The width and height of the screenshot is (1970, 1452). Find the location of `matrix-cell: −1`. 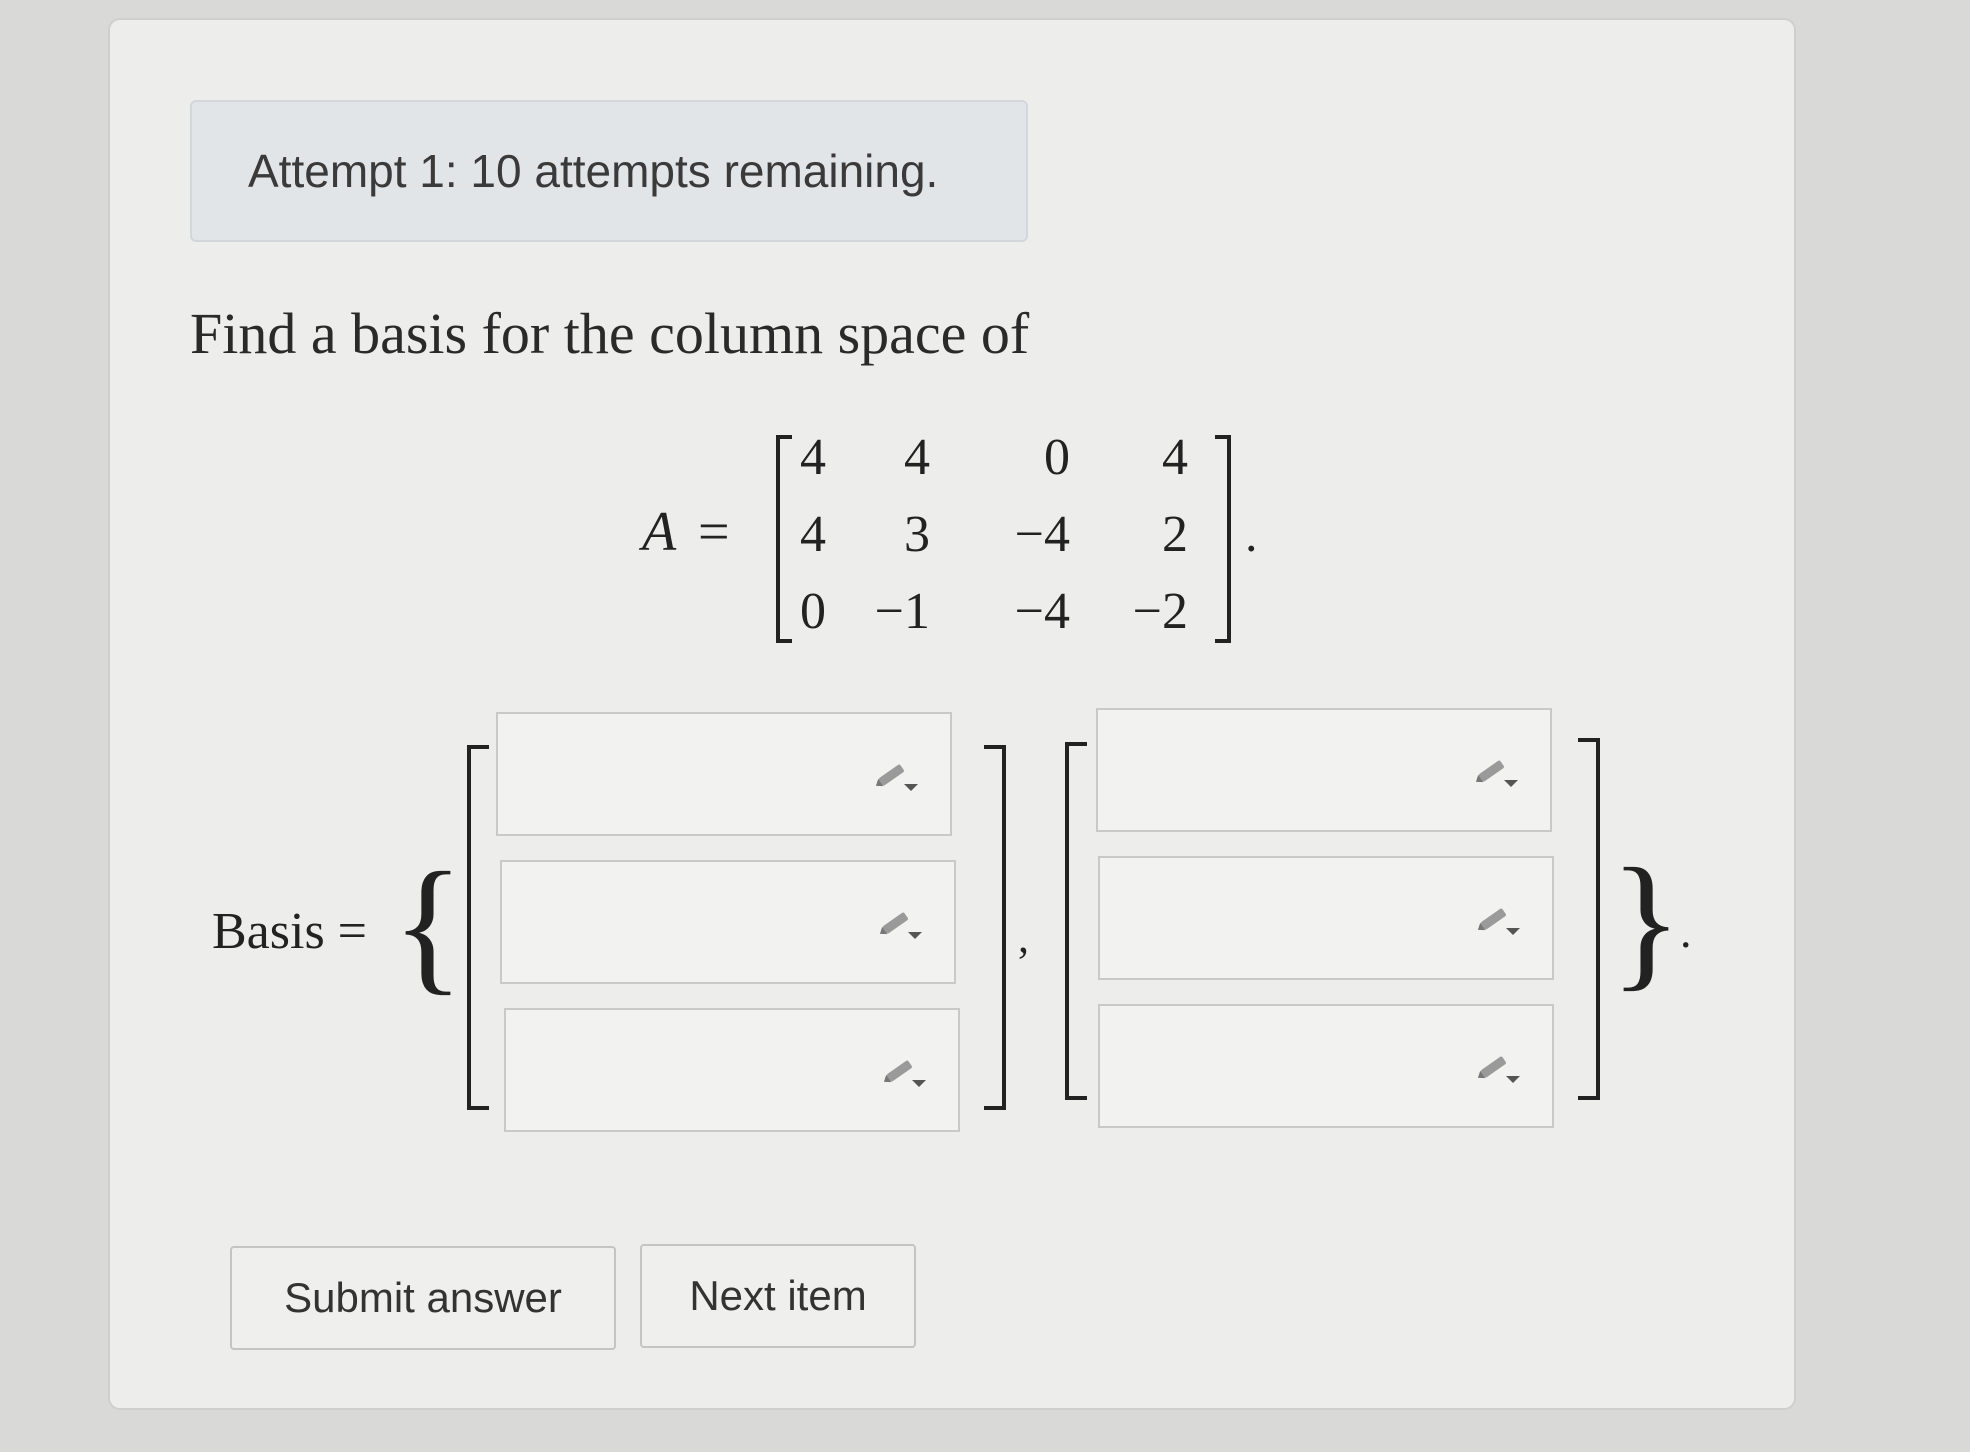

matrix-cell: −1 is located at coordinates (902, 611).